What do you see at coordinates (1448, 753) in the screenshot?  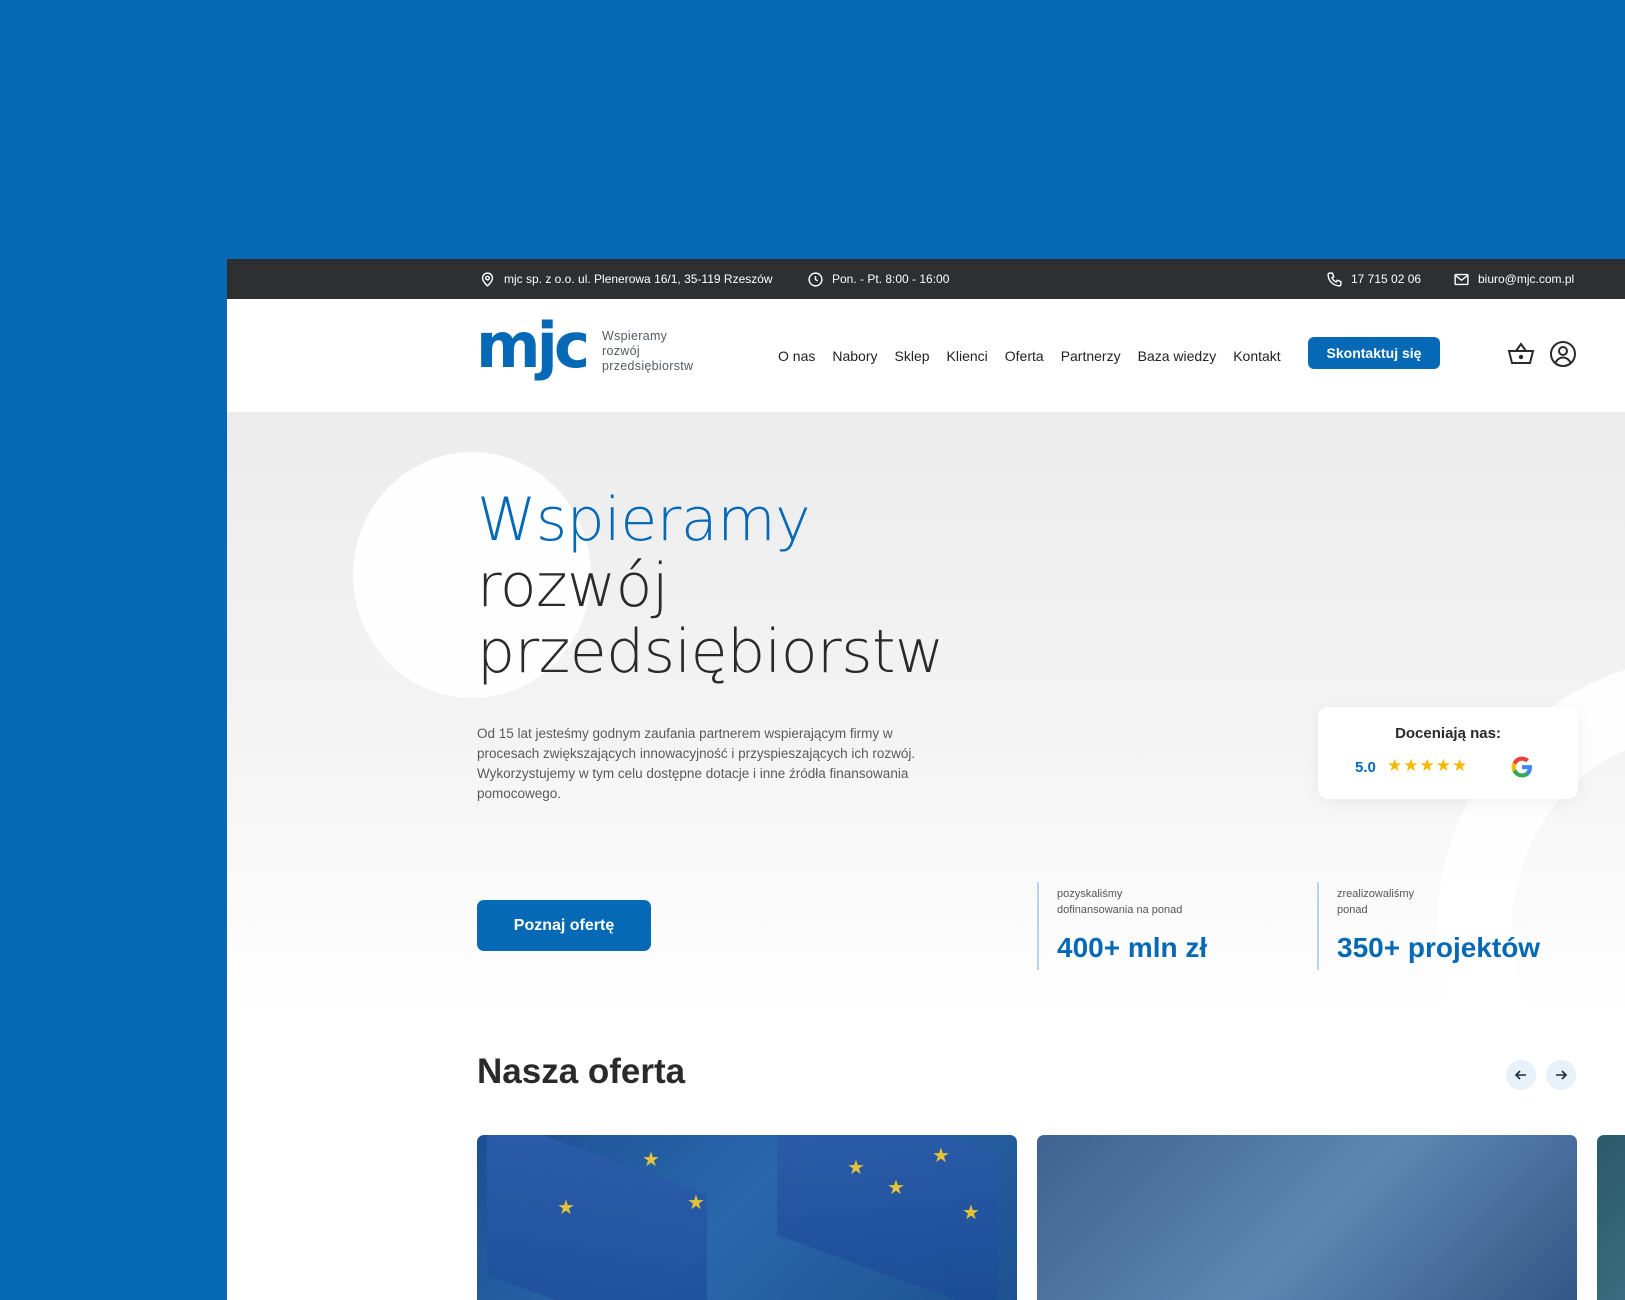 I see `rating-card: Doceniają nas: 5.0 ★★★★★` at bounding box center [1448, 753].